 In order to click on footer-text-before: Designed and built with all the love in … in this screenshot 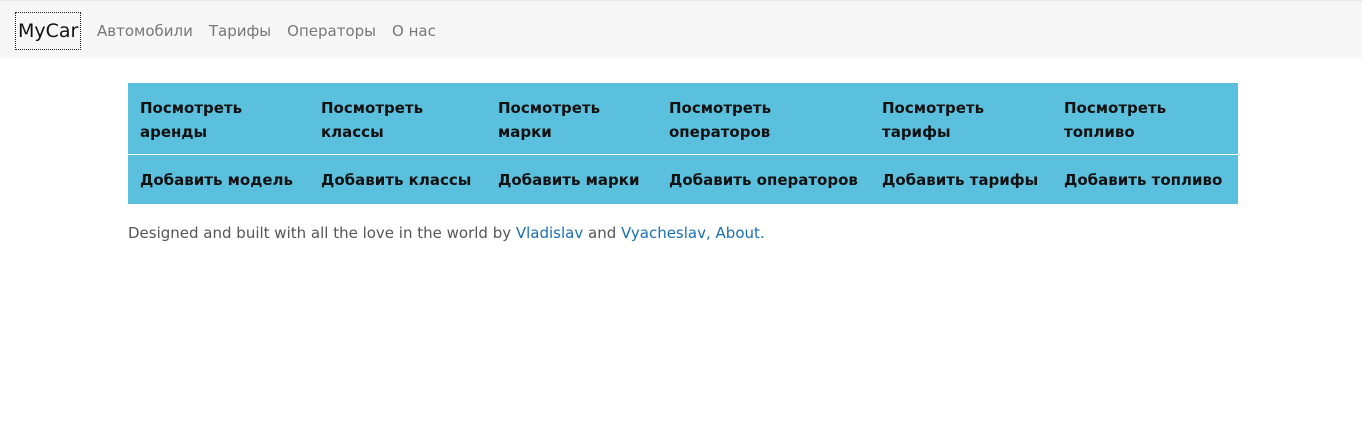, I will do `click(322, 233)`.